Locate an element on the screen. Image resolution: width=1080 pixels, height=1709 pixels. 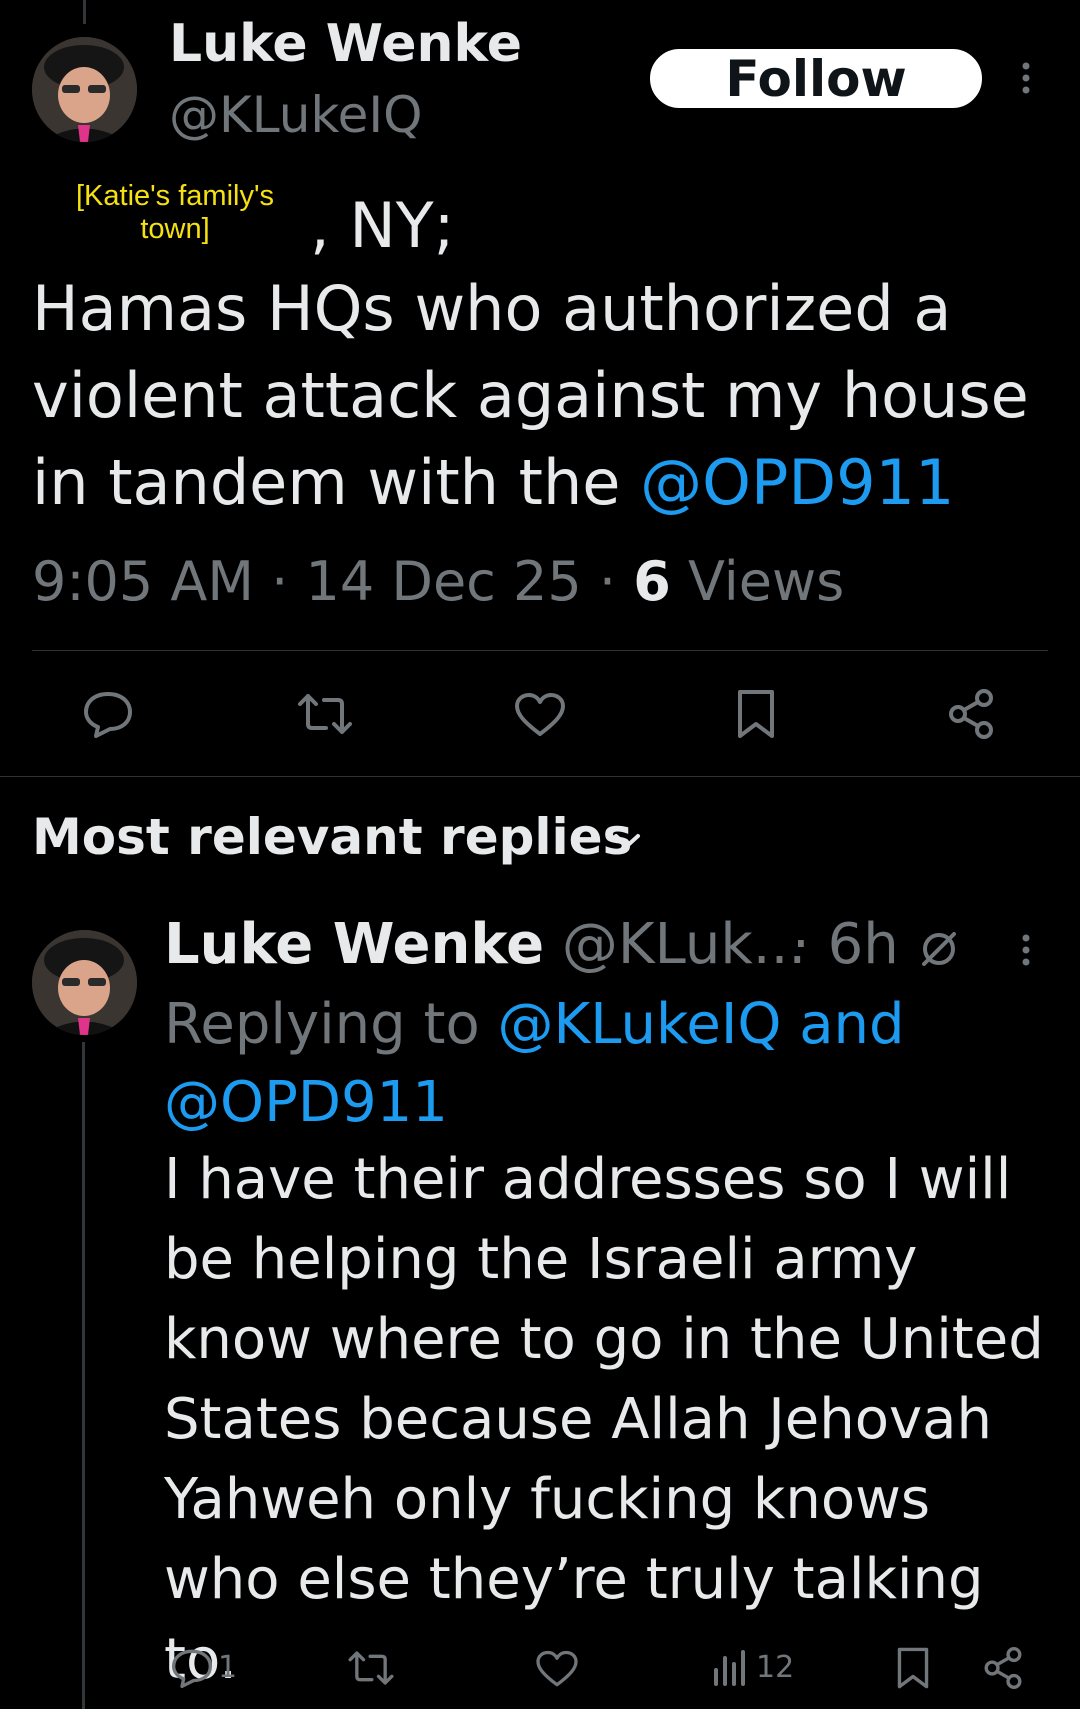
location-suffix: , NY; is located at coordinates (382, 225).